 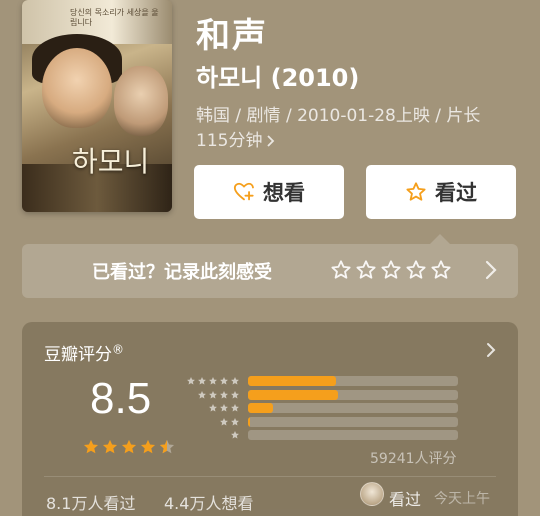 I want to click on record-feeling-panel: 已看过？记录此刻感受, so click(x=270, y=271).